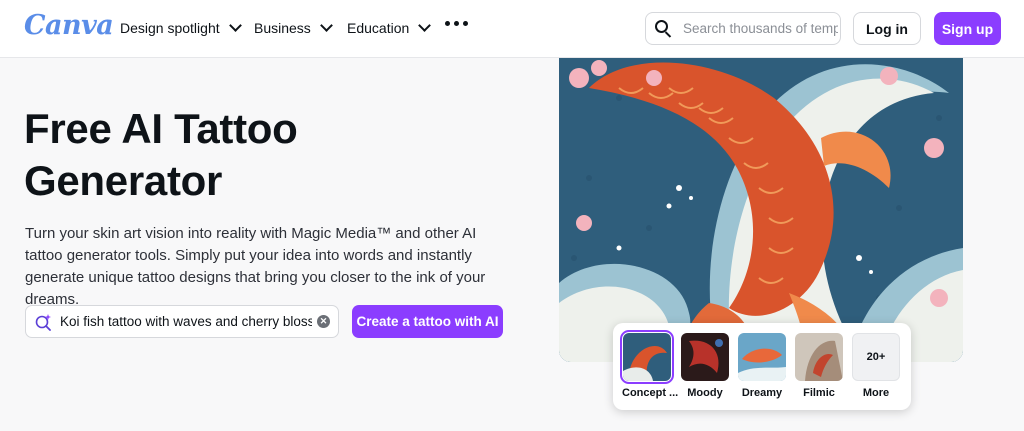  I want to click on magic-search-icon, so click(43, 322).